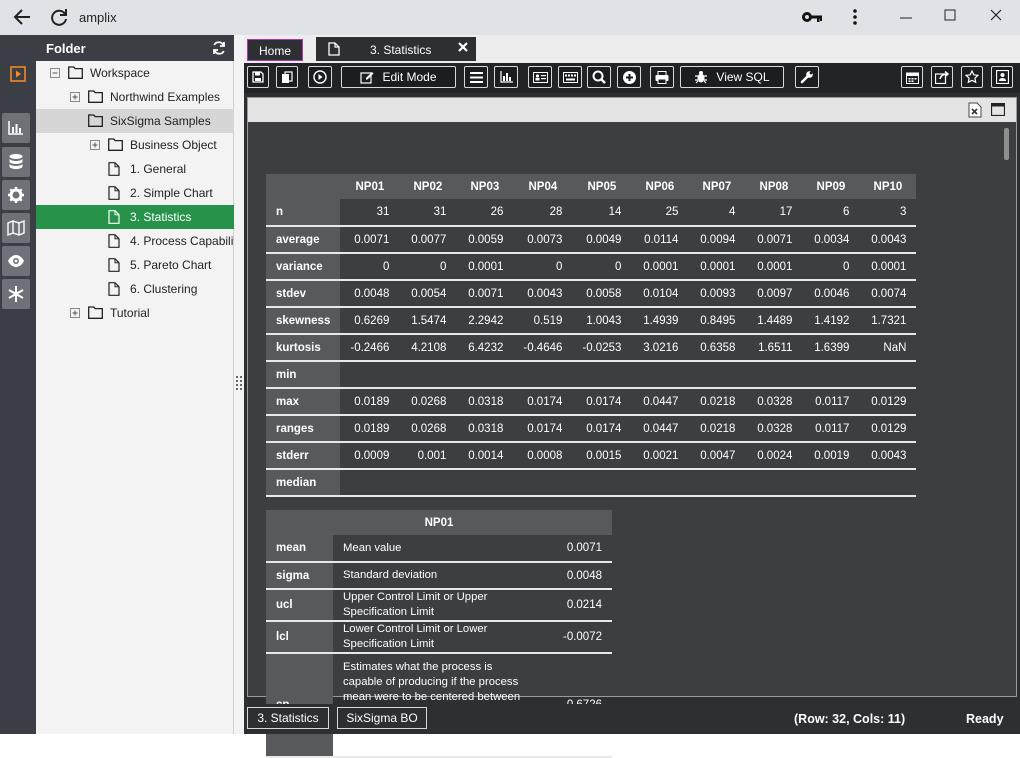 This screenshot has width=1020, height=758. What do you see at coordinates (662, 77) in the screenshot?
I see `print-button` at bounding box center [662, 77].